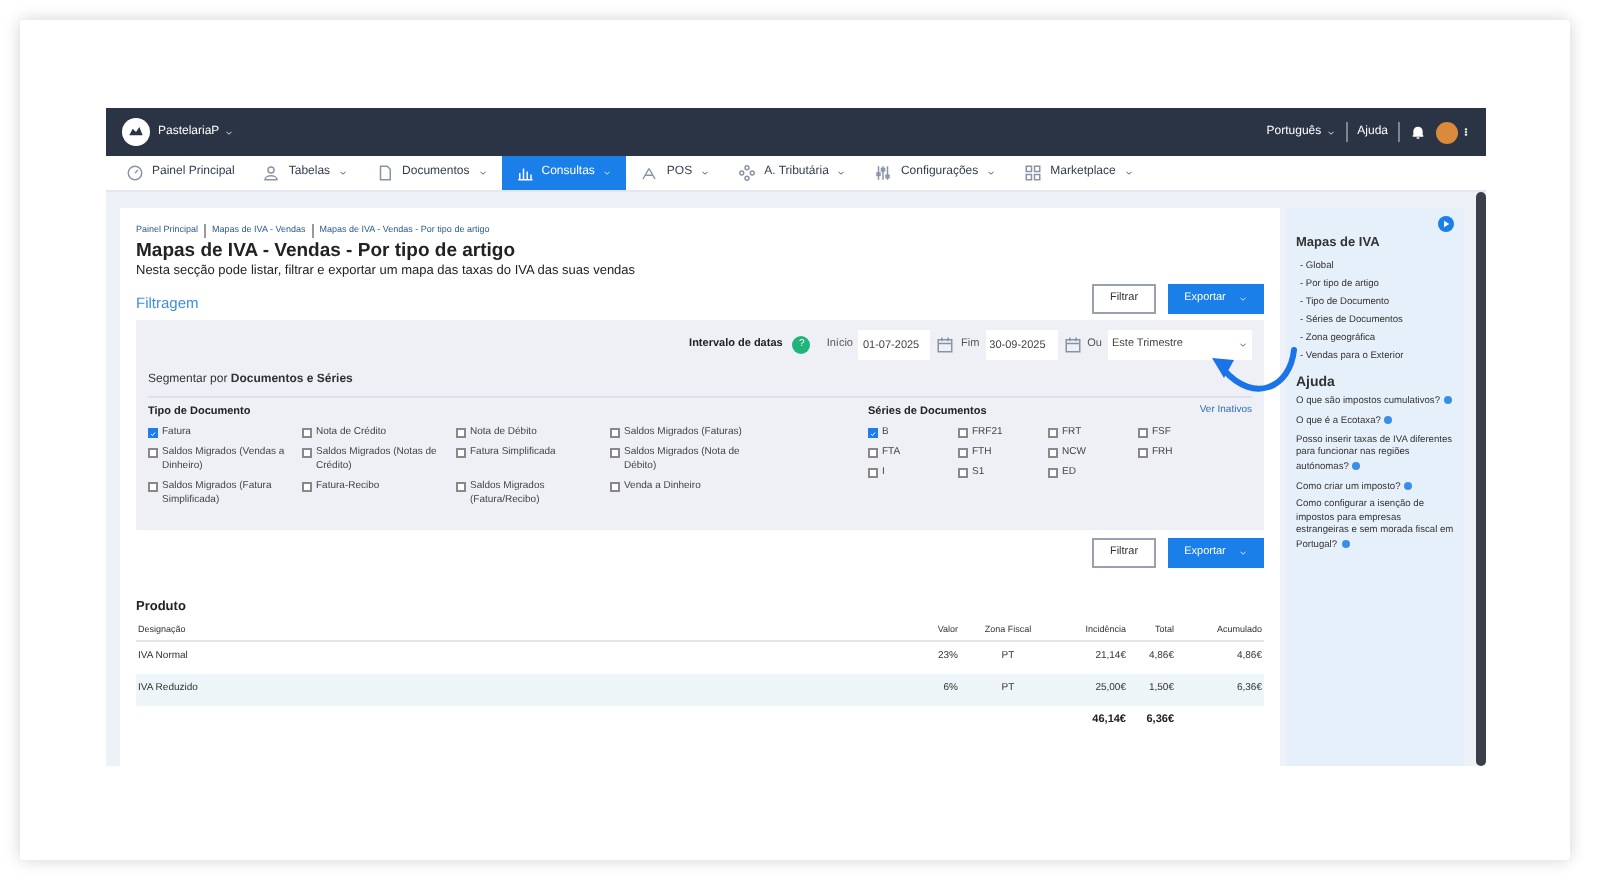 This screenshot has width=1600, height=884. I want to click on sliders-icon, so click(883, 173).